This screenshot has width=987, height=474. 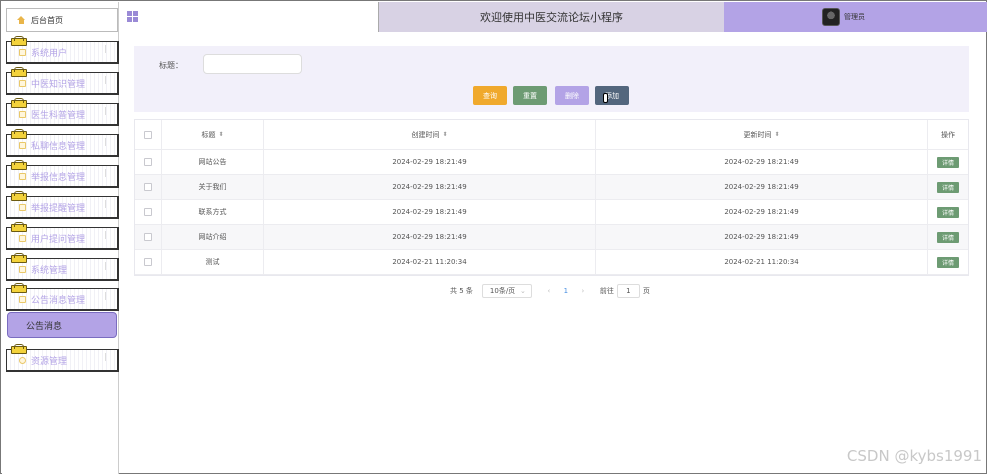 I want to click on select-all-checkbox, so click(x=148, y=134).